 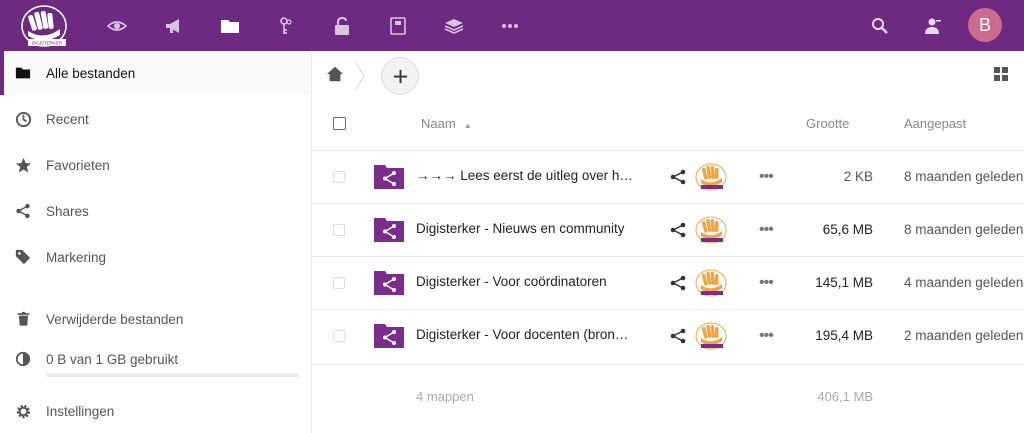 I want to click on svg-text: DIGISTERKER, so click(x=47, y=43).